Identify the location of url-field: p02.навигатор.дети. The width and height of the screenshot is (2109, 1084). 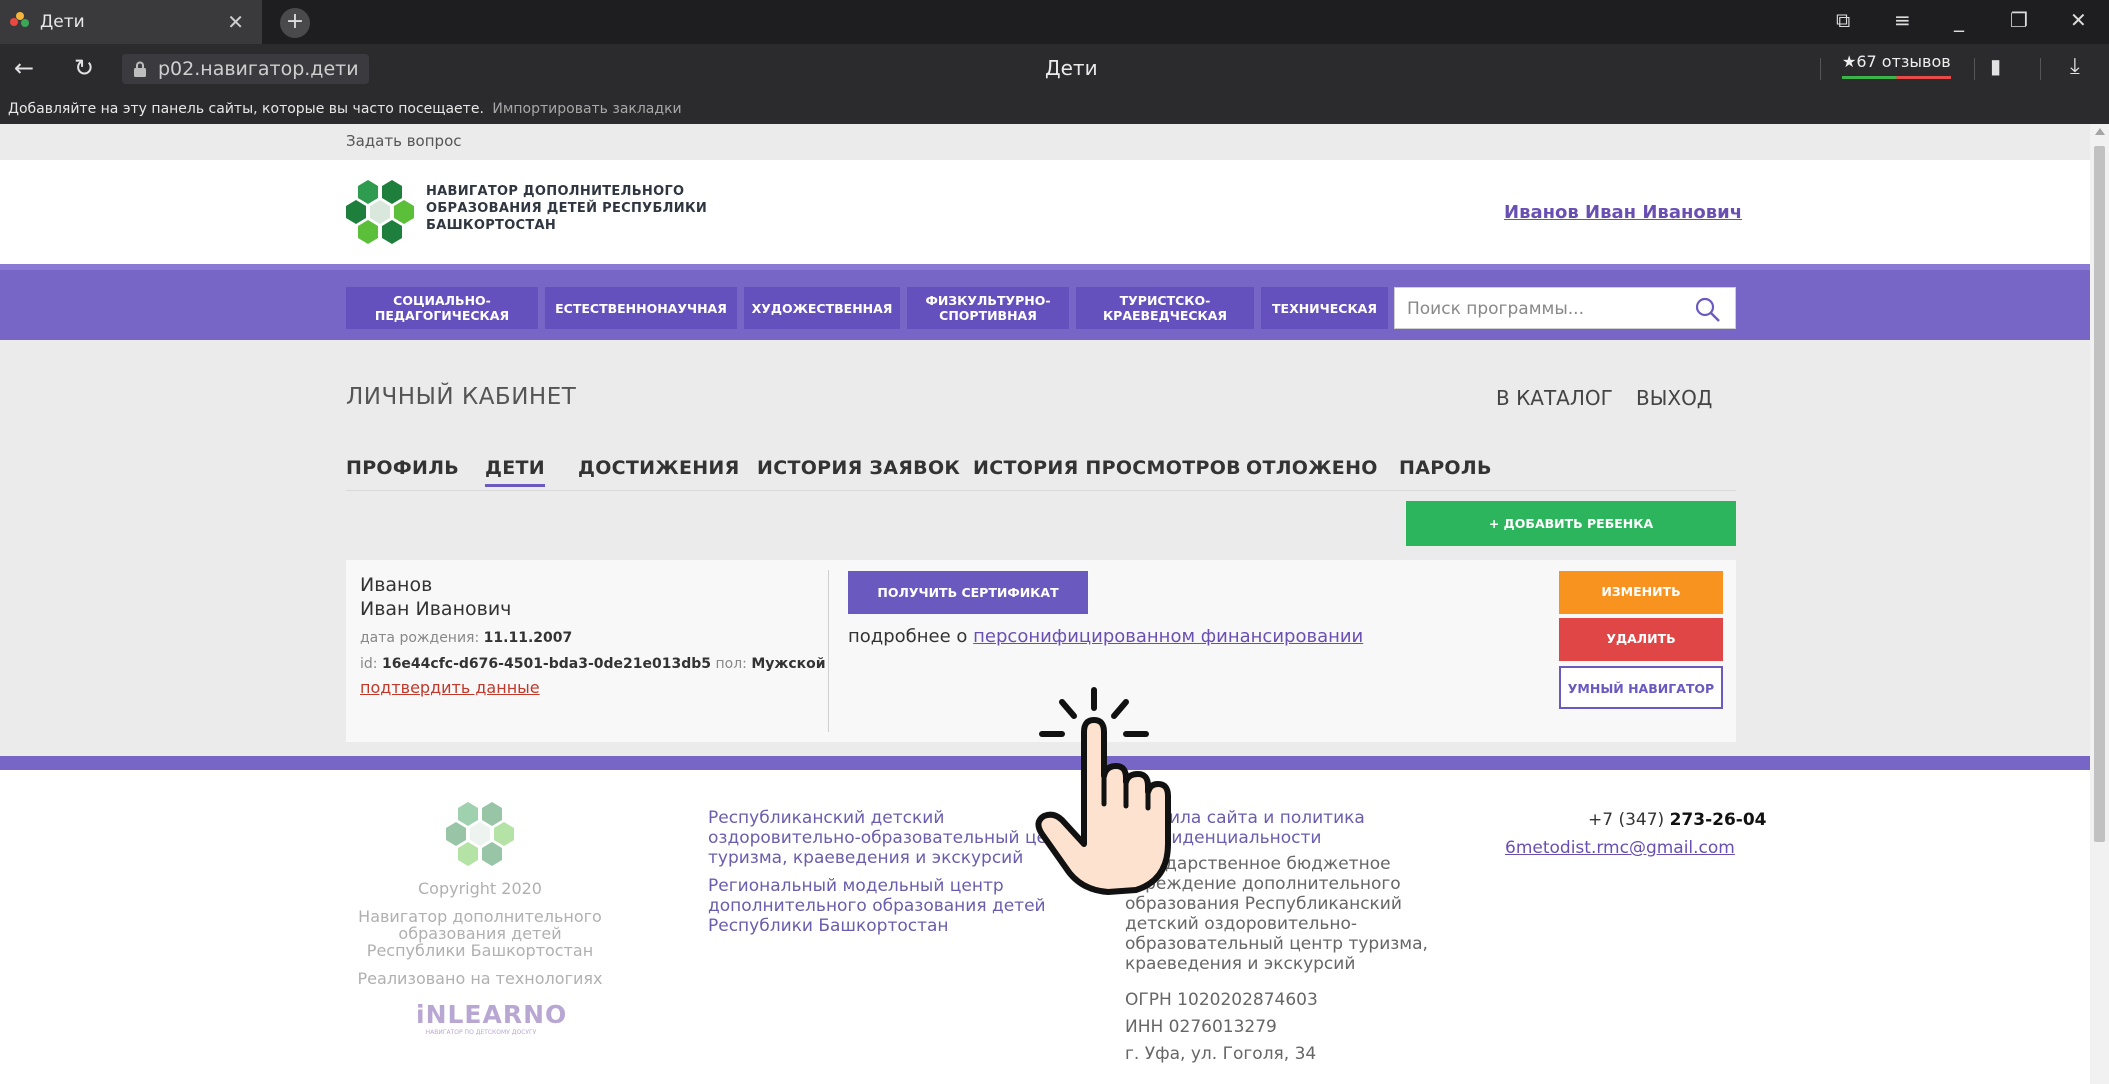
(245, 69).